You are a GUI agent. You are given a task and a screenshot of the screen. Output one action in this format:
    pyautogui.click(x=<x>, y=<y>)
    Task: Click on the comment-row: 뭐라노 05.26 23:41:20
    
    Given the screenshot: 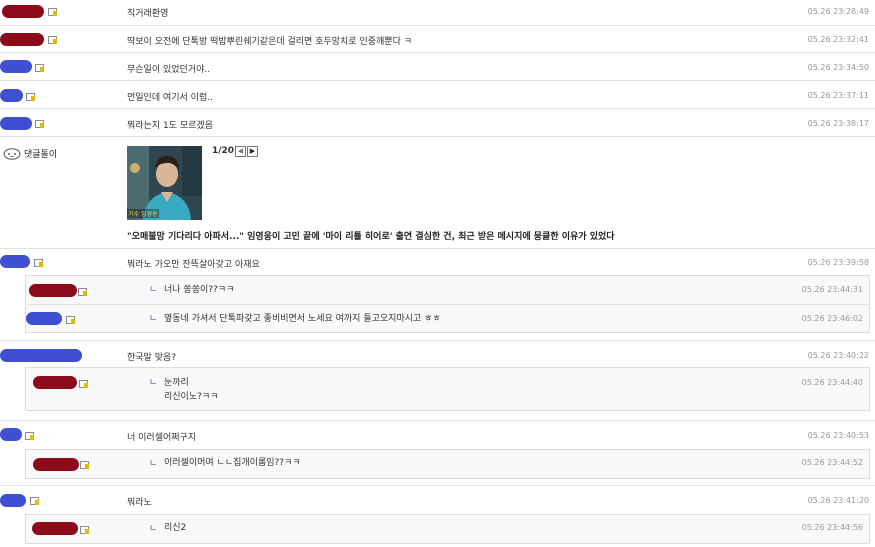 What is the action you would take?
    pyautogui.click(x=437, y=500)
    